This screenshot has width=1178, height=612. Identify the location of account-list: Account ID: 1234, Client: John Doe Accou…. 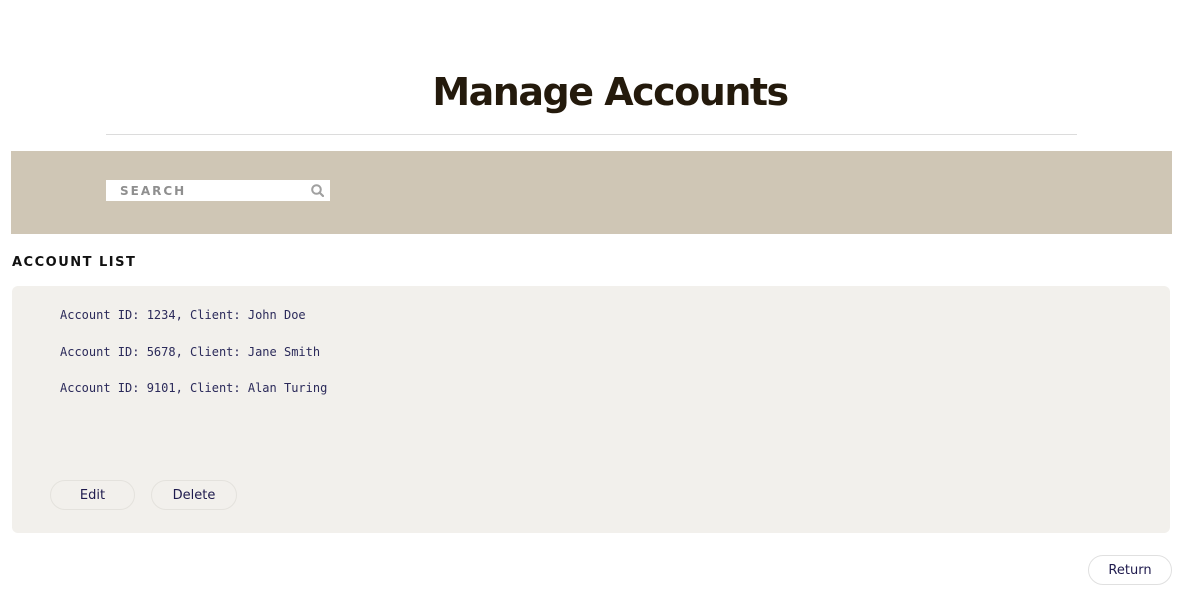
(193, 363).